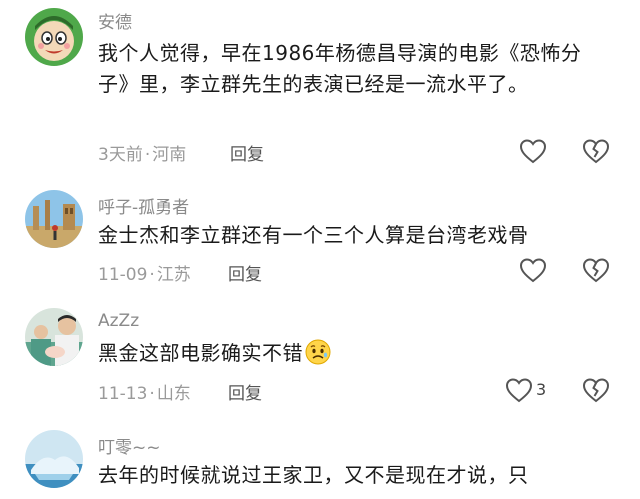 The height and width of the screenshot is (499, 640). What do you see at coordinates (541, 389) in the screenshot?
I see `like-count: 3` at bounding box center [541, 389].